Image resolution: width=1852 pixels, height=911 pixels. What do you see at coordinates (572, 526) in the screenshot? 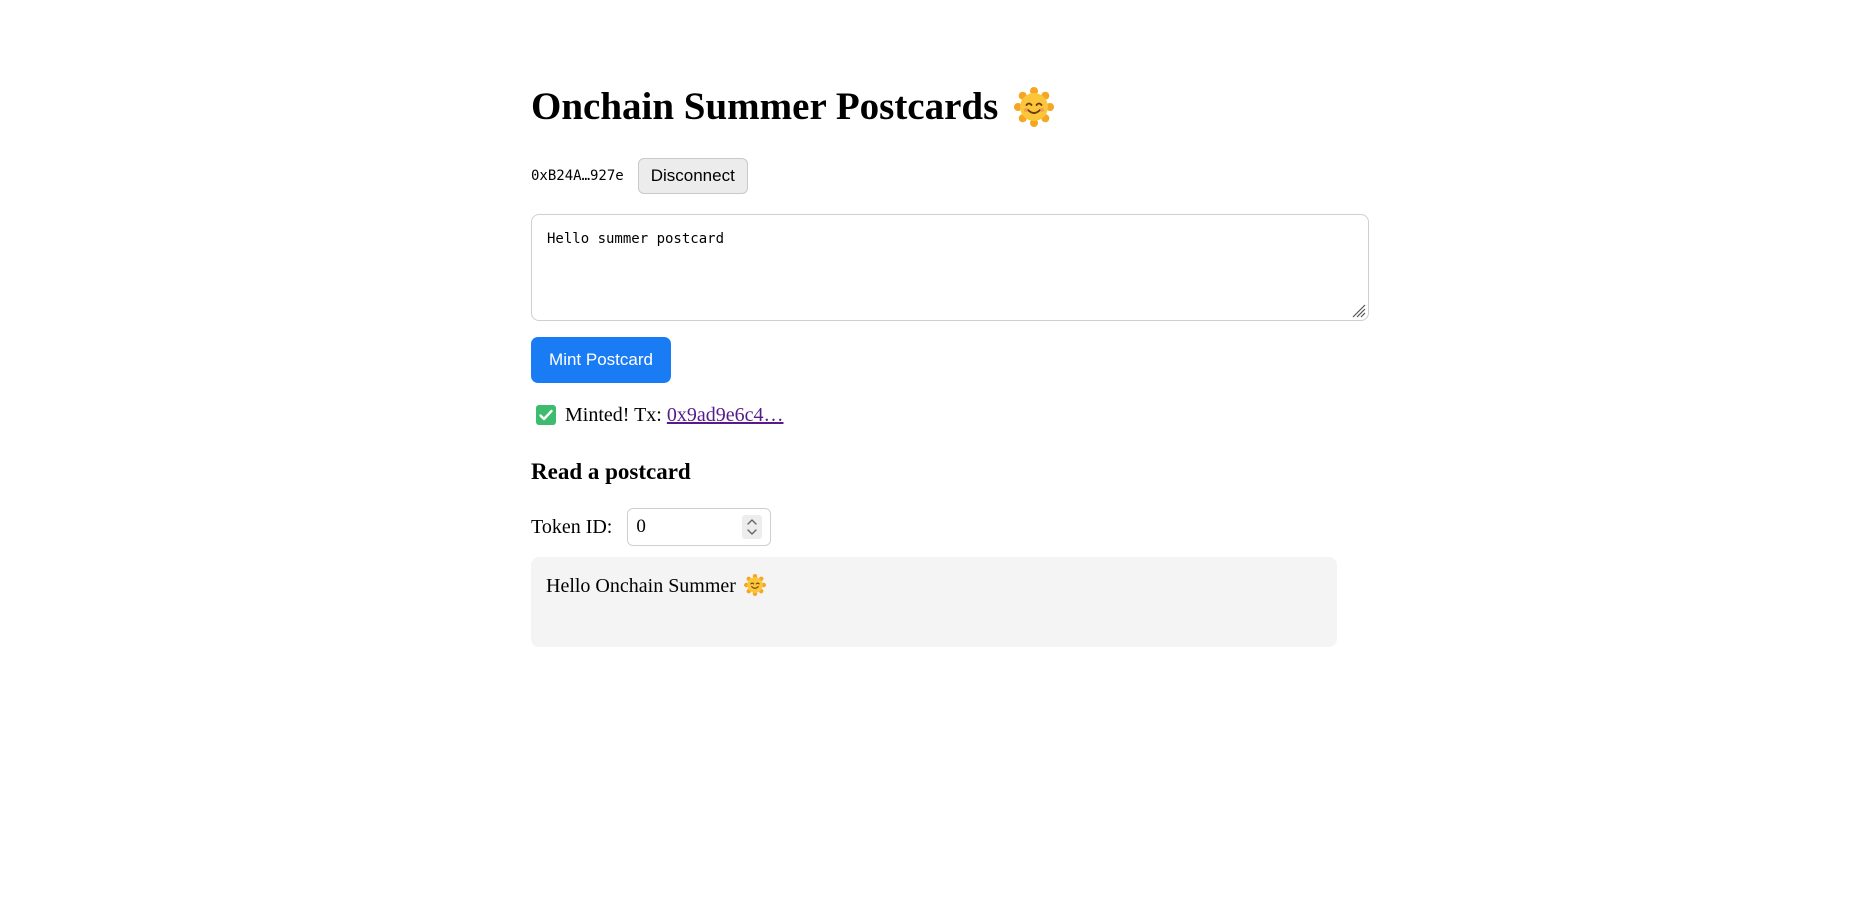
I see `token-id-label: Token ID:` at bounding box center [572, 526].